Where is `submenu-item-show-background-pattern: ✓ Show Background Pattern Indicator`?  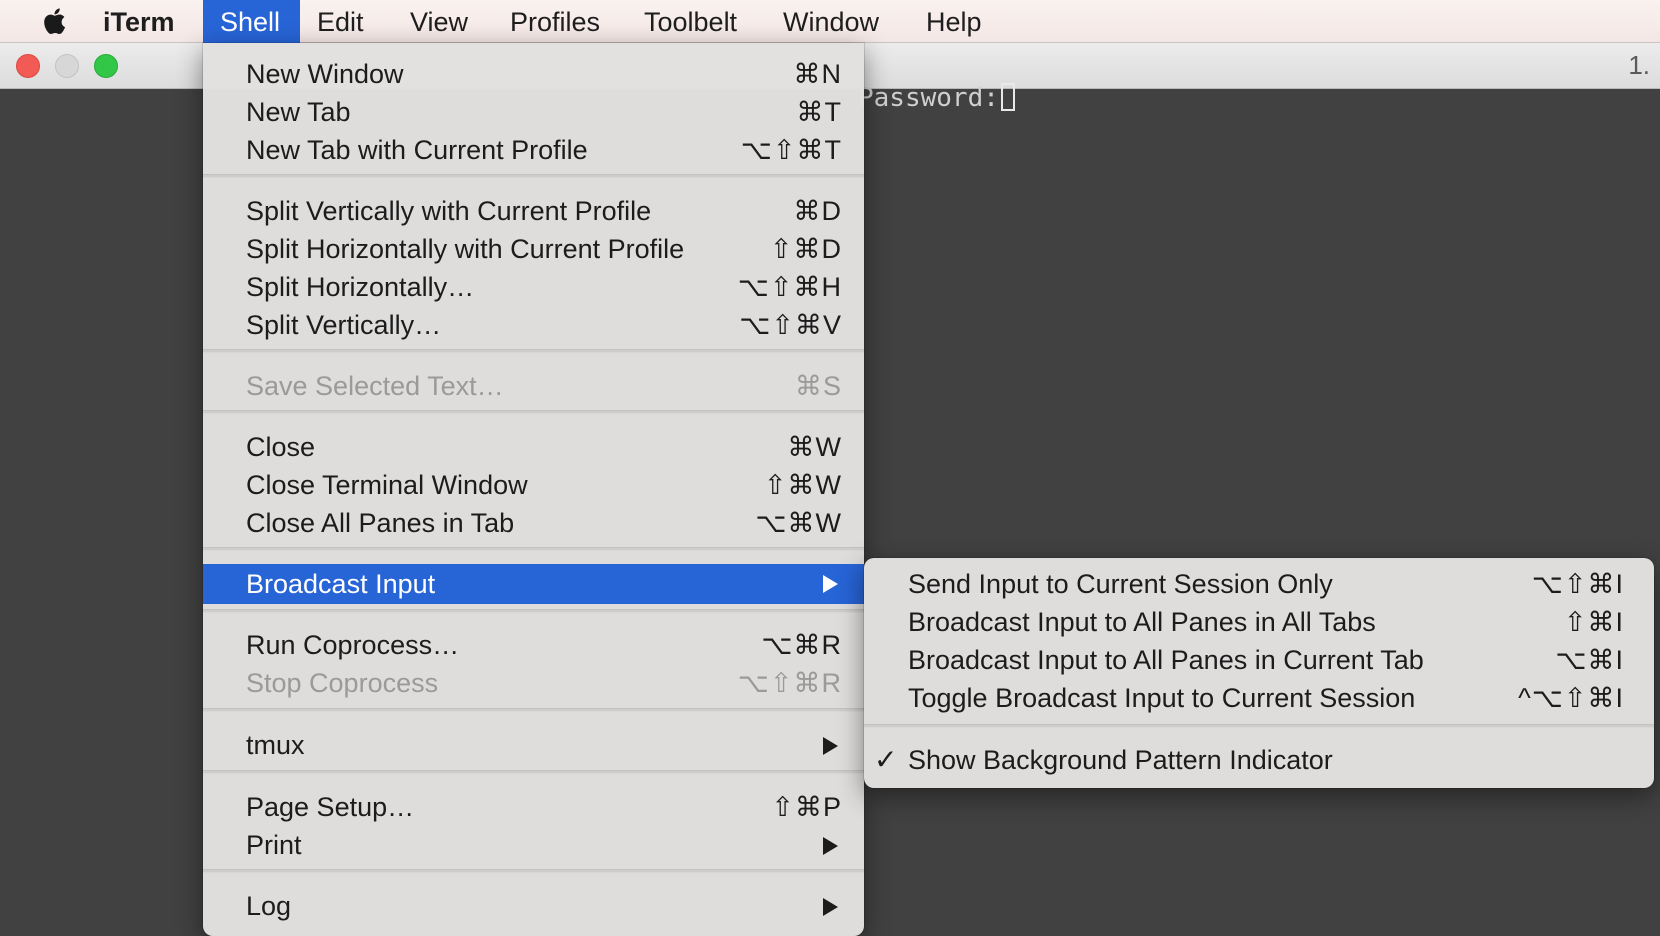 submenu-item-show-background-pattern: ✓ Show Background Pattern Indicator is located at coordinates (1259, 760).